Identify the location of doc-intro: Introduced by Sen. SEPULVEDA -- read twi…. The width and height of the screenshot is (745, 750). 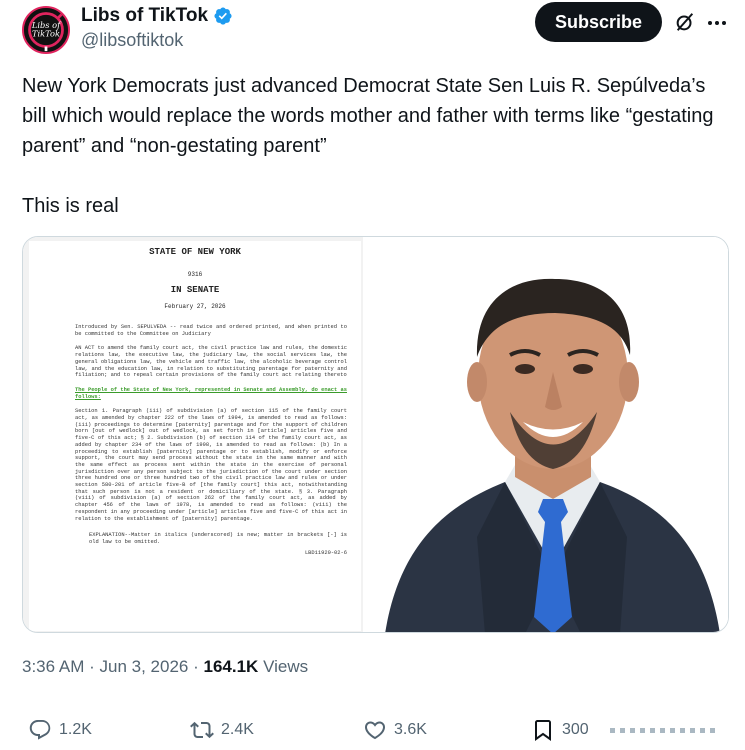
(211, 330).